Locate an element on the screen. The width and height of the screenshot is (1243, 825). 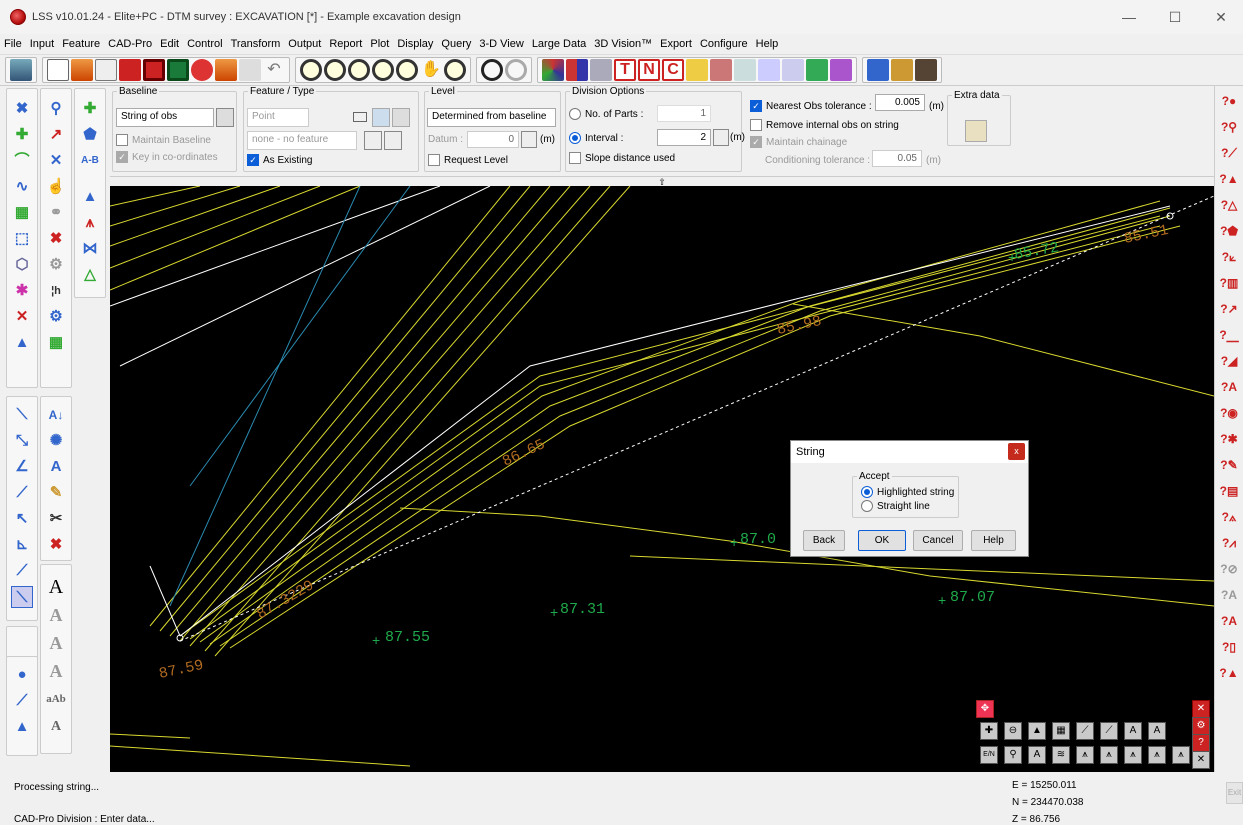
menu-feature: Feature is located at coordinates (81, 44).